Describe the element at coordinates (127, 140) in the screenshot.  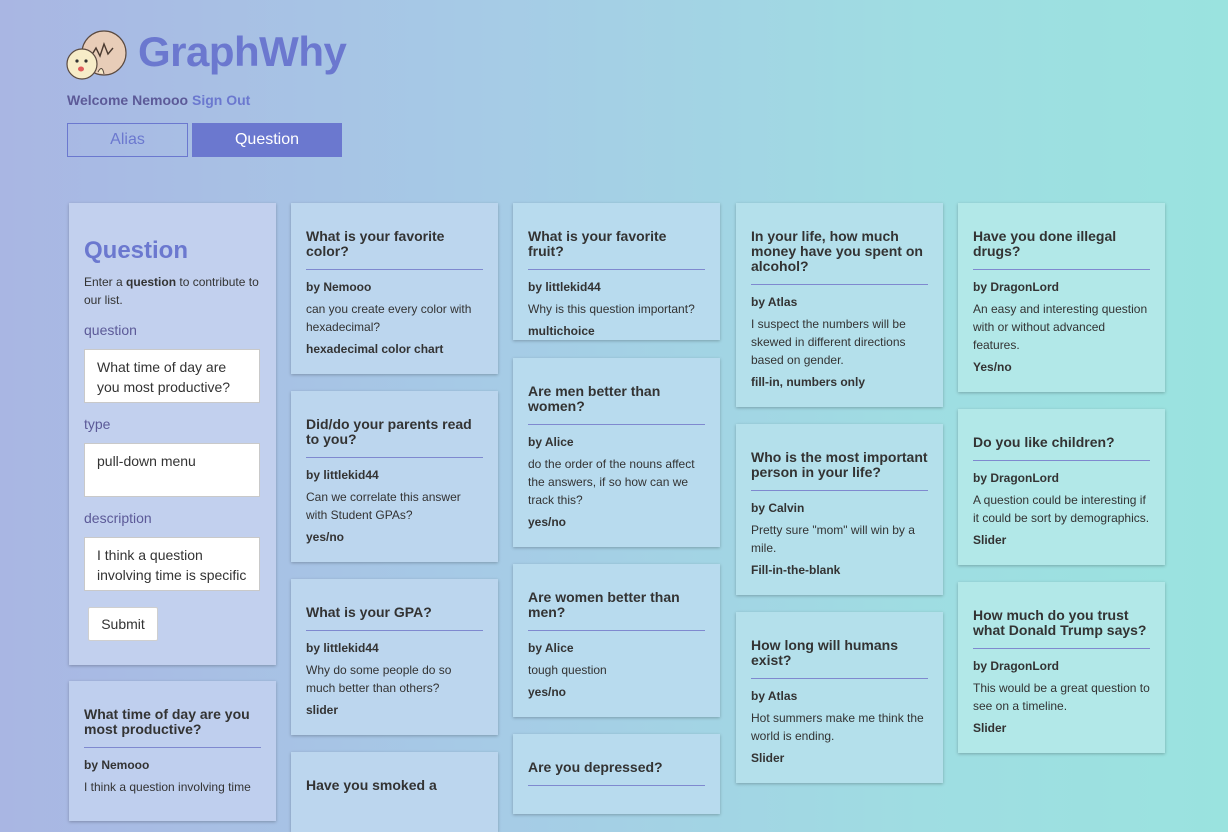
I see `tab-alias: Alias` at that location.